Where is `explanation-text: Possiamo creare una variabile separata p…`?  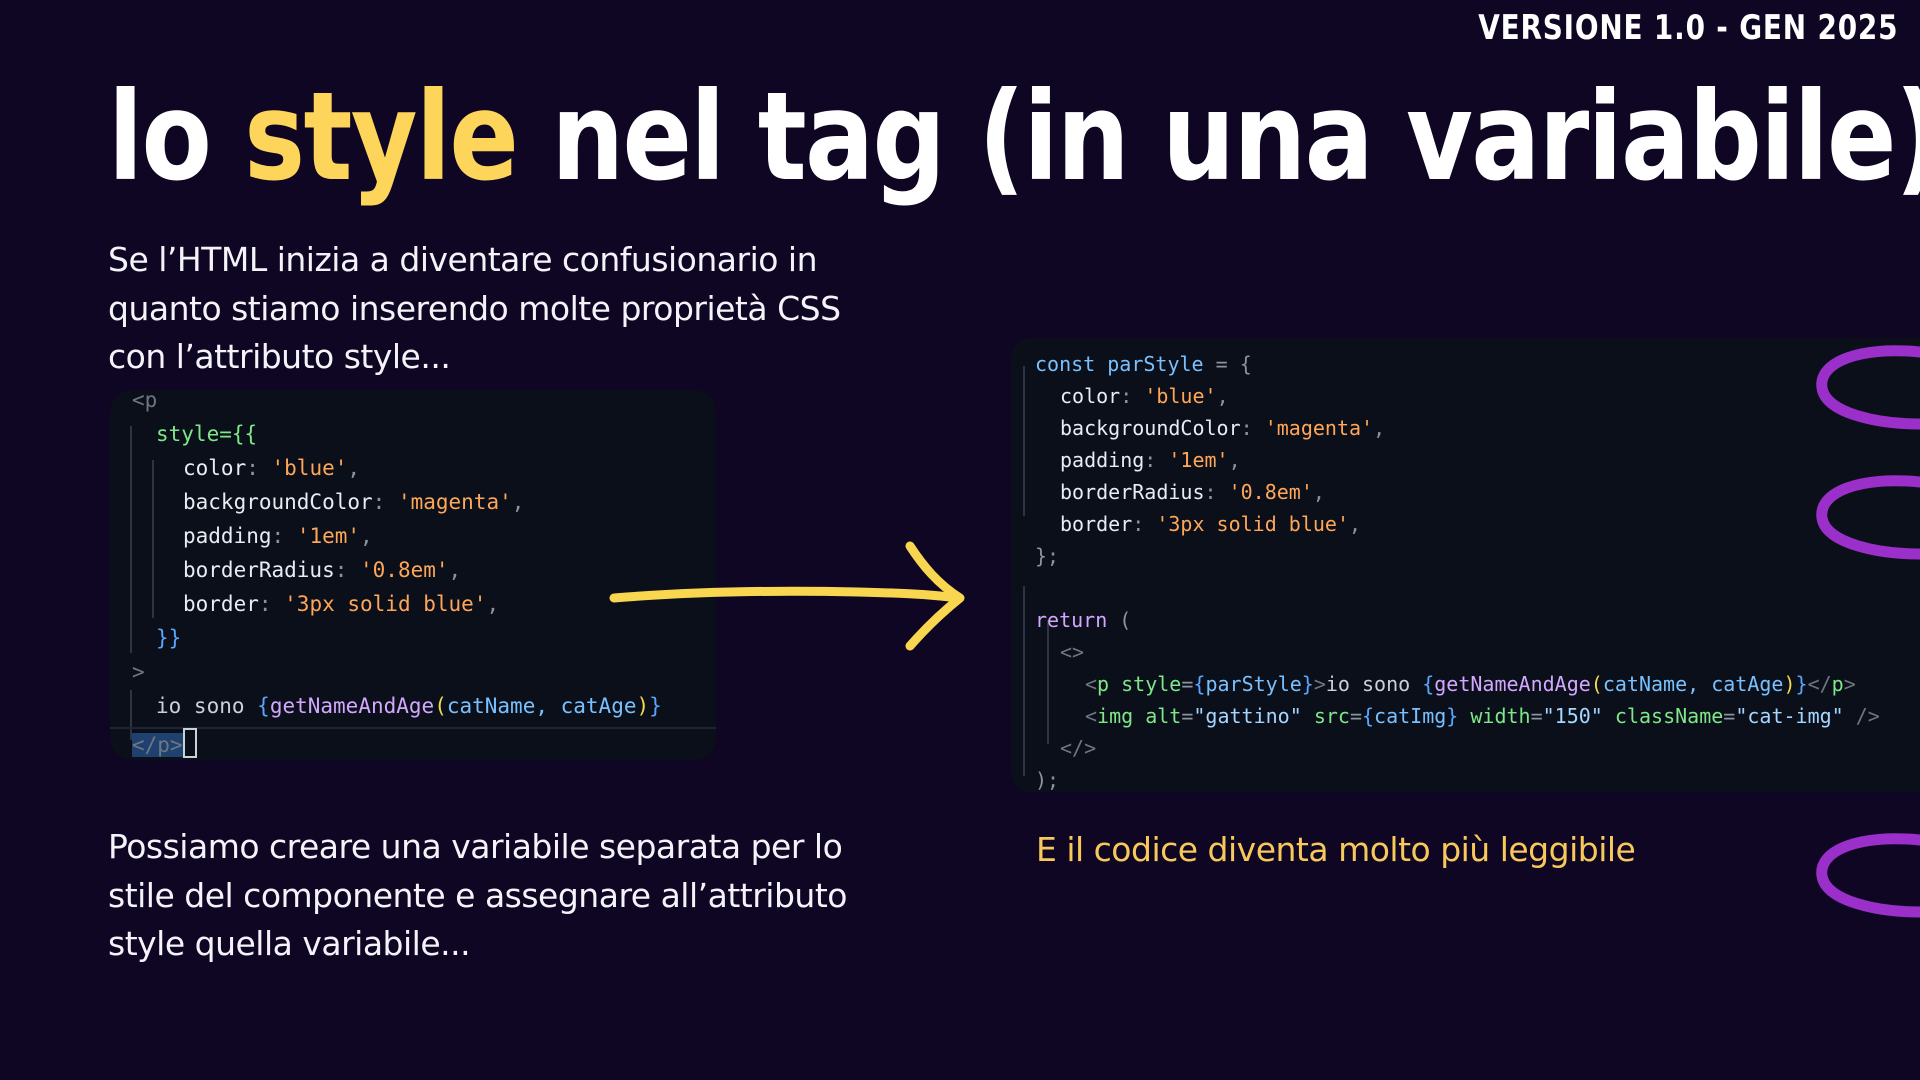 explanation-text: Possiamo creare una variabile separata p… is located at coordinates (477, 895).